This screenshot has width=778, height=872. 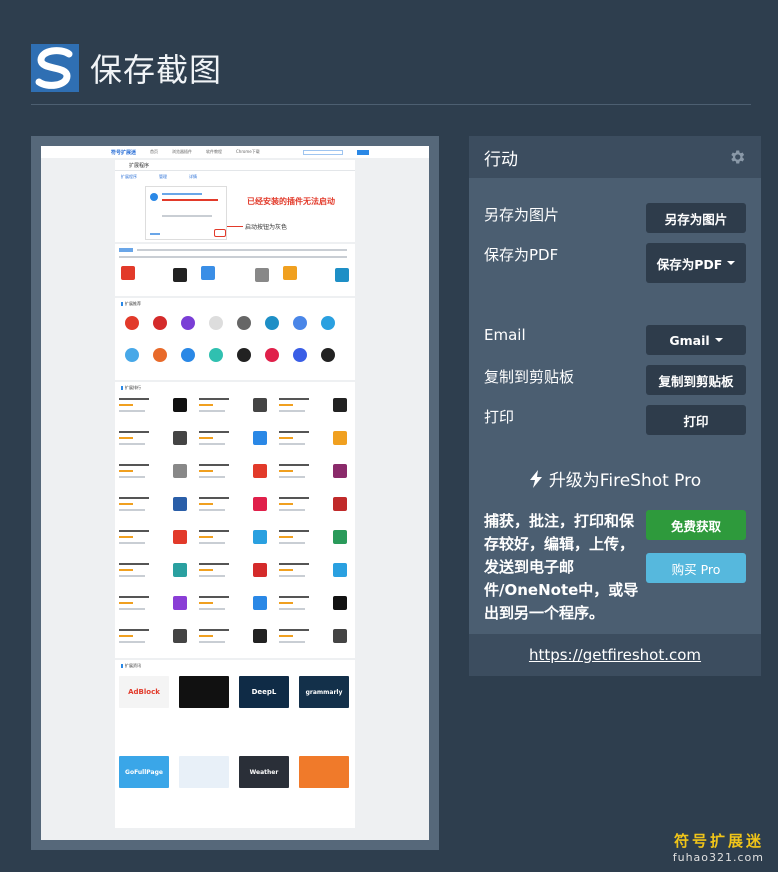 I want to click on preview-nav-chrome: Chrome下载, so click(x=248, y=151).